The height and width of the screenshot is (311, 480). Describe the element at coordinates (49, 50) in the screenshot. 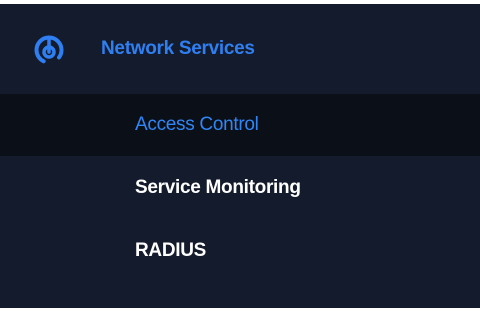

I see `radar-icon` at that location.